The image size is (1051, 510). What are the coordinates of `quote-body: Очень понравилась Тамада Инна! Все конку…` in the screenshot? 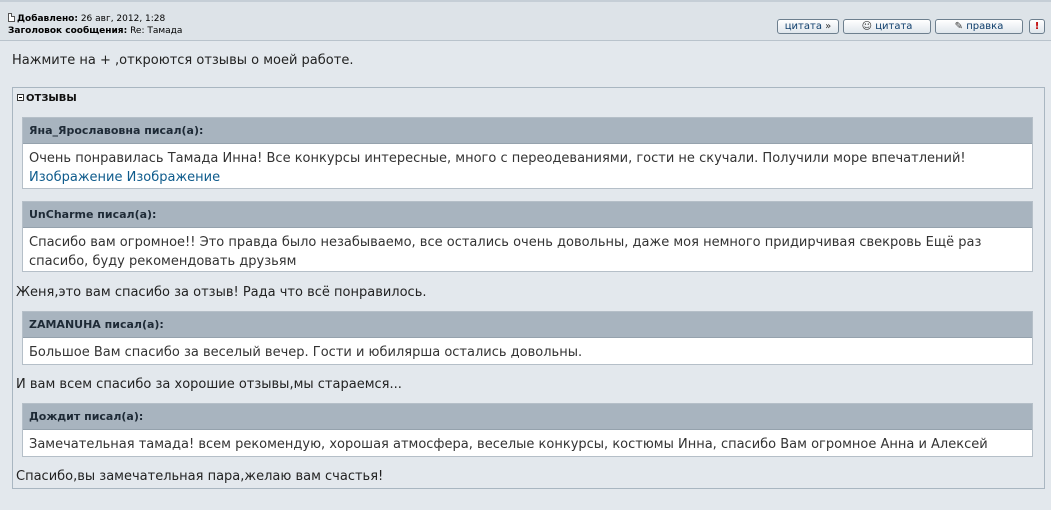 It's located at (527, 167).